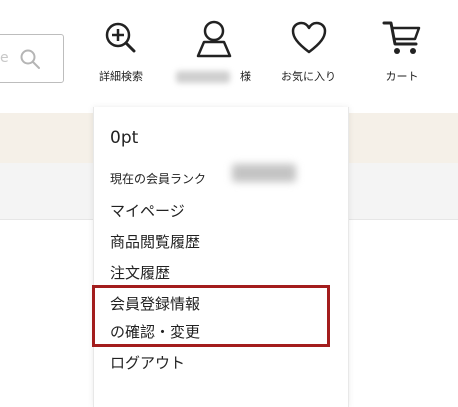  I want to click on detail-search-label: 詳細検索, so click(121, 76).